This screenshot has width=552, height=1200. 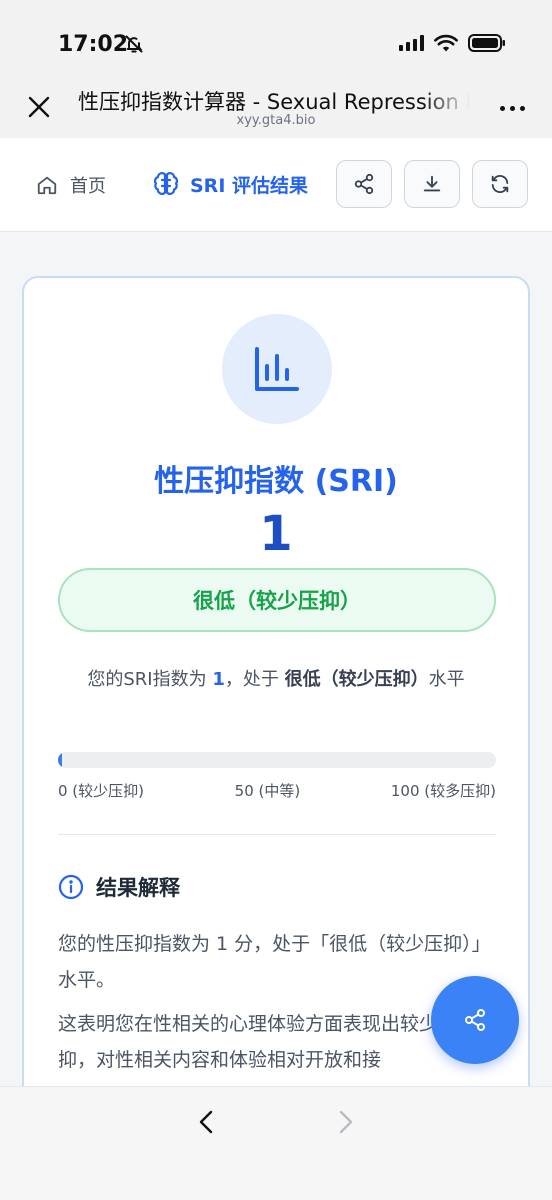 I want to click on bar-chart-icon, so click(x=277, y=369).